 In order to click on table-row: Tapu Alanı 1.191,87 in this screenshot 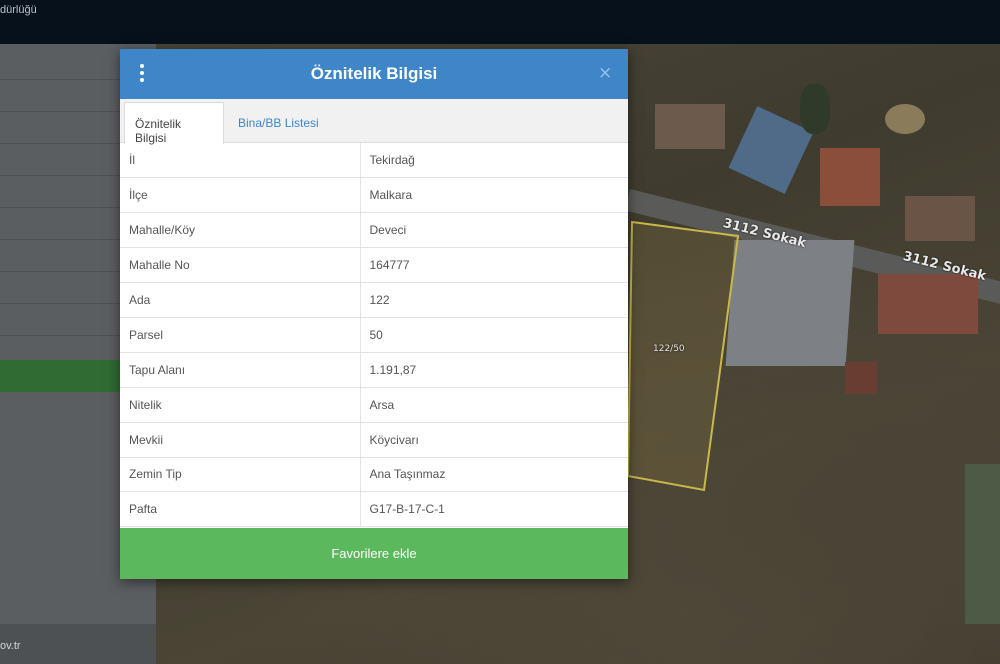, I will do `click(374, 370)`.